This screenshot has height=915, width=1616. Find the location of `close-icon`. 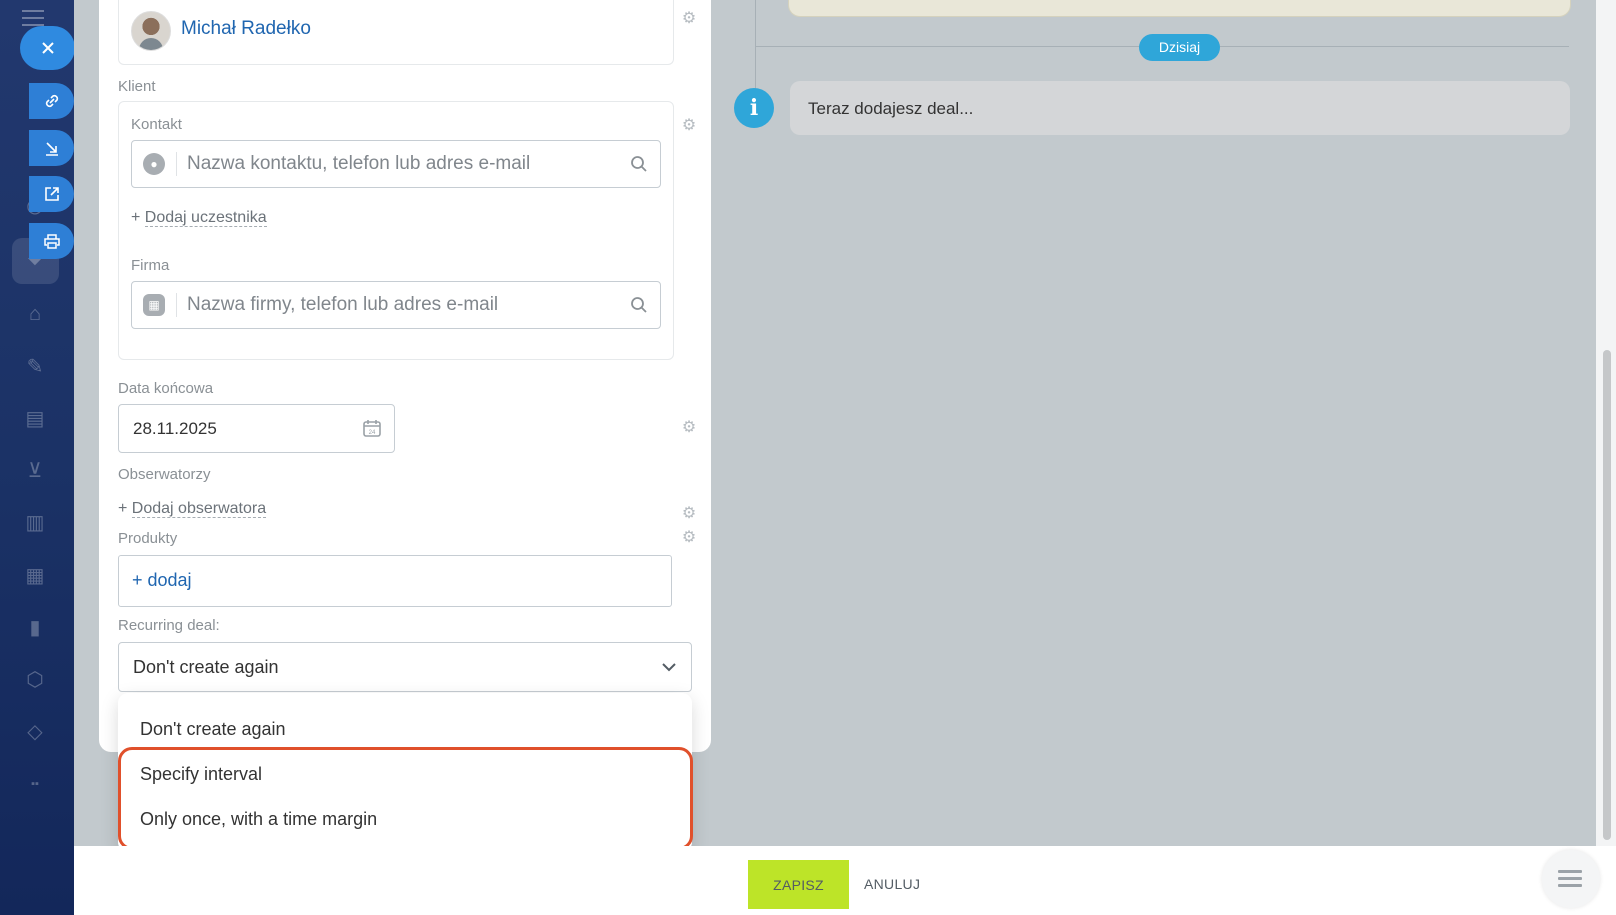

close-icon is located at coordinates (47, 48).